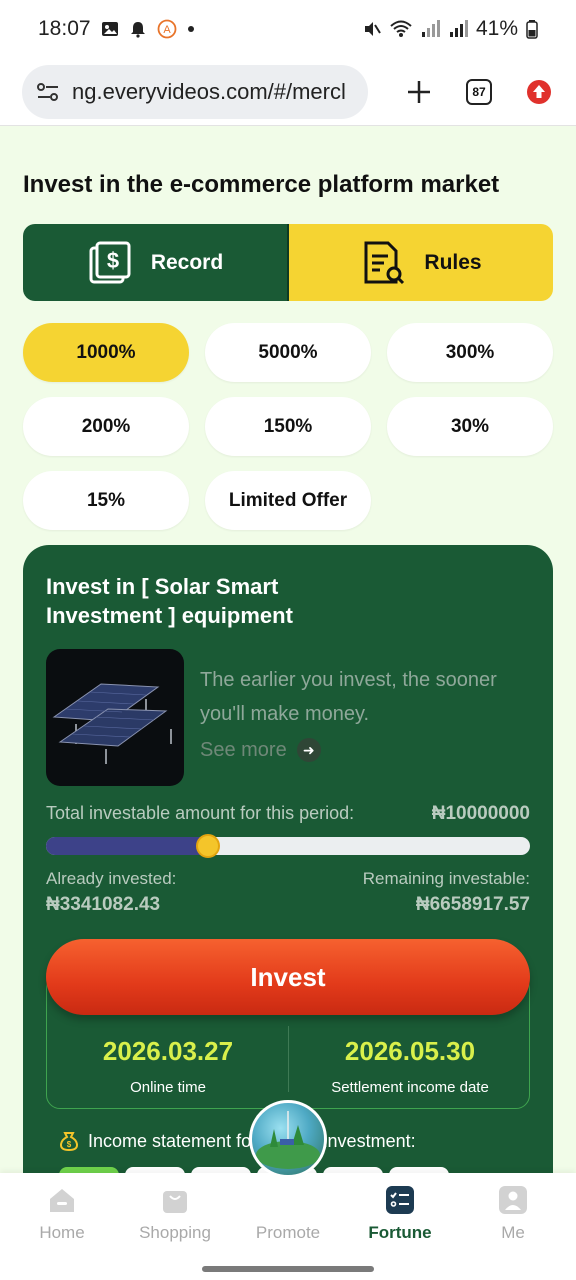  What do you see at coordinates (288, 500) in the screenshot?
I see `chip-limited-offer: Limited Offer` at bounding box center [288, 500].